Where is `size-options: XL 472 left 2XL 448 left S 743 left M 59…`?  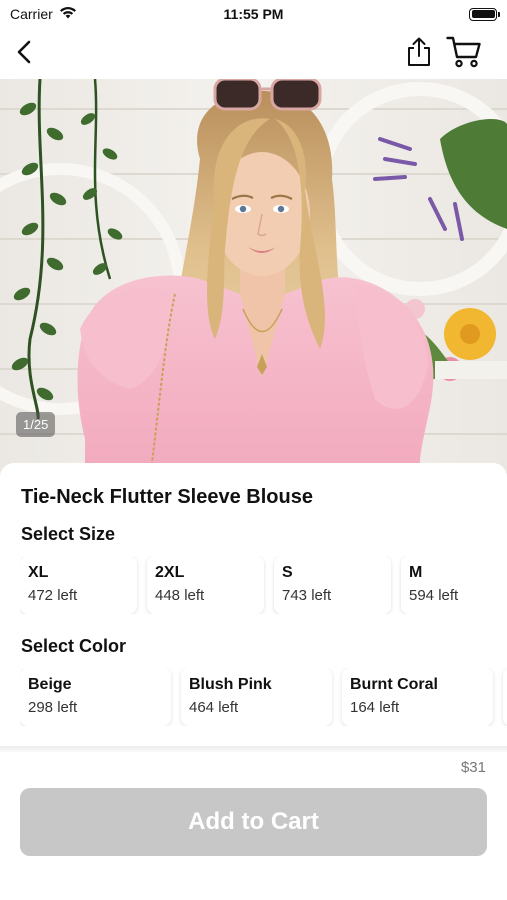 size-options: XL 472 left 2XL 448 left S 743 left M 59… is located at coordinates (263, 585).